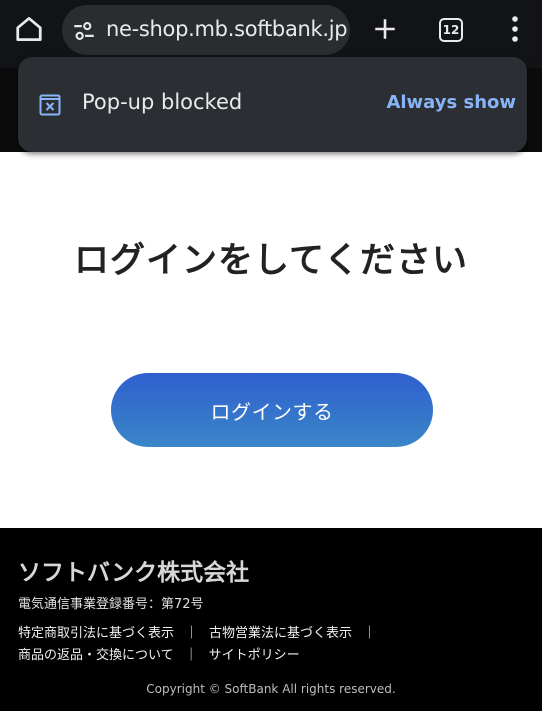  Describe the element at coordinates (254, 655) in the screenshot. I see `footer-link-site-policy: サイトポリシー` at that location.